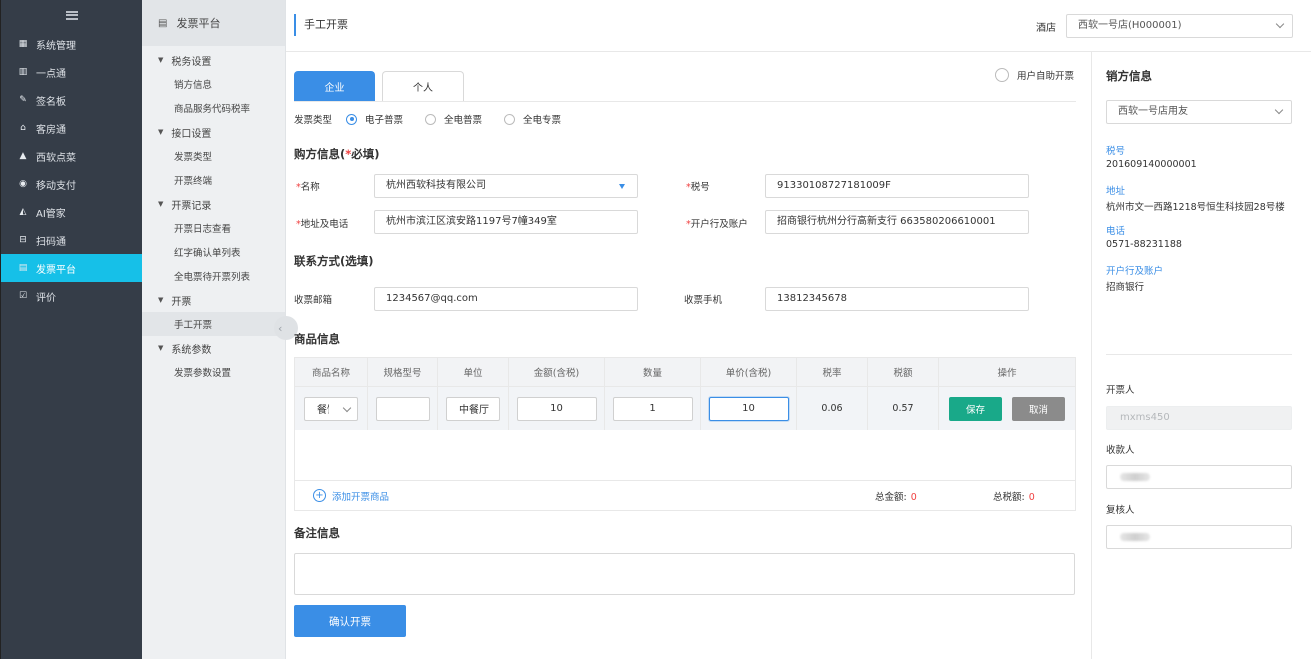 Image resolution: width=1311 pixels, height=659 pixels. Describe the element at coordinates (832, 372) in the screenshot. I see `column-header: 税率` at that location.